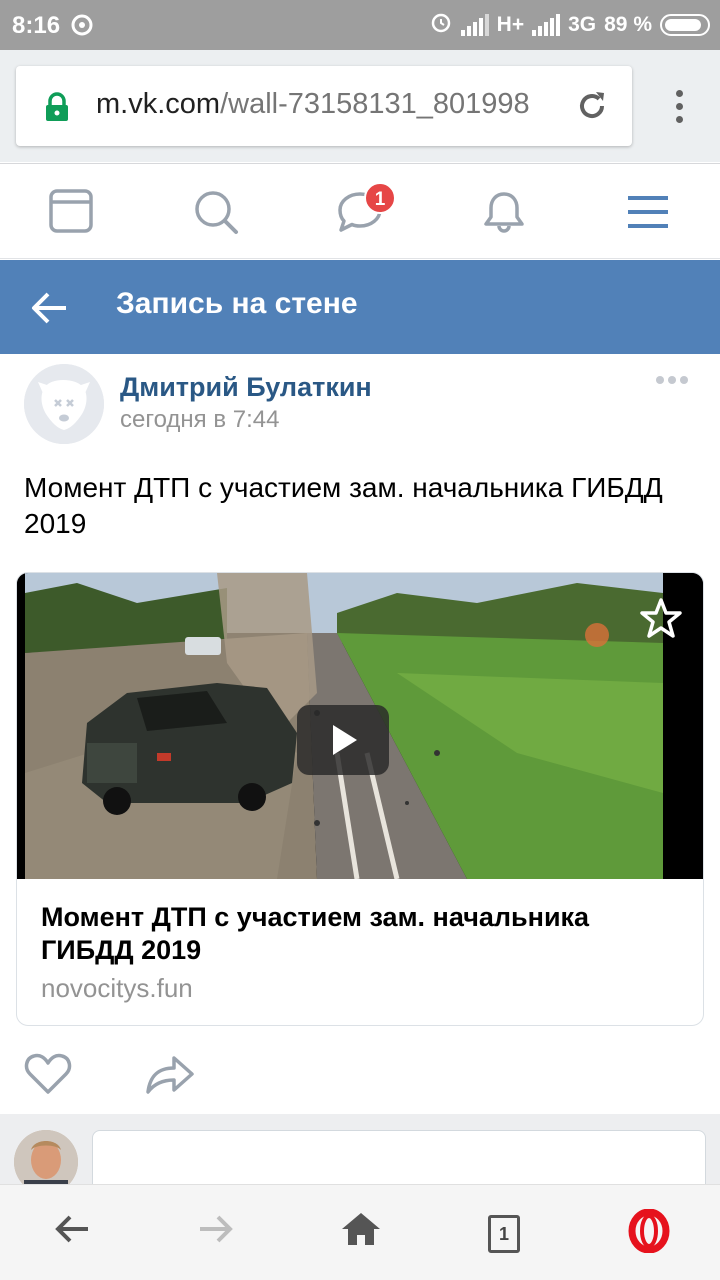  Describe the element at coordinates (246, 387) in the screenshot. I see `post-author-name: Дмитрий Булаткин` at that location.